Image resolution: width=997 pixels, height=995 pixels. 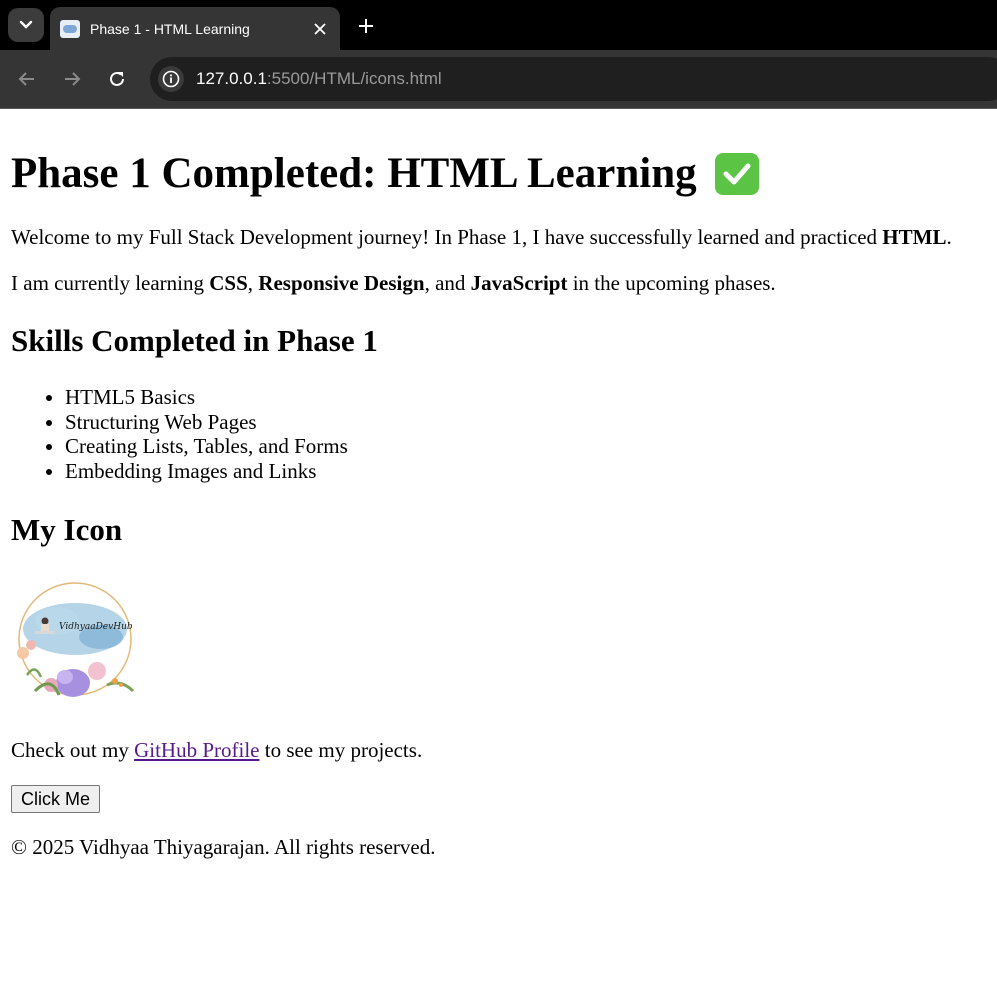 What do you see at coordinates (671, 283) in the screenshot?
I see `current-suffix: in the upcoming phases.` at bounding box center [671, 283].